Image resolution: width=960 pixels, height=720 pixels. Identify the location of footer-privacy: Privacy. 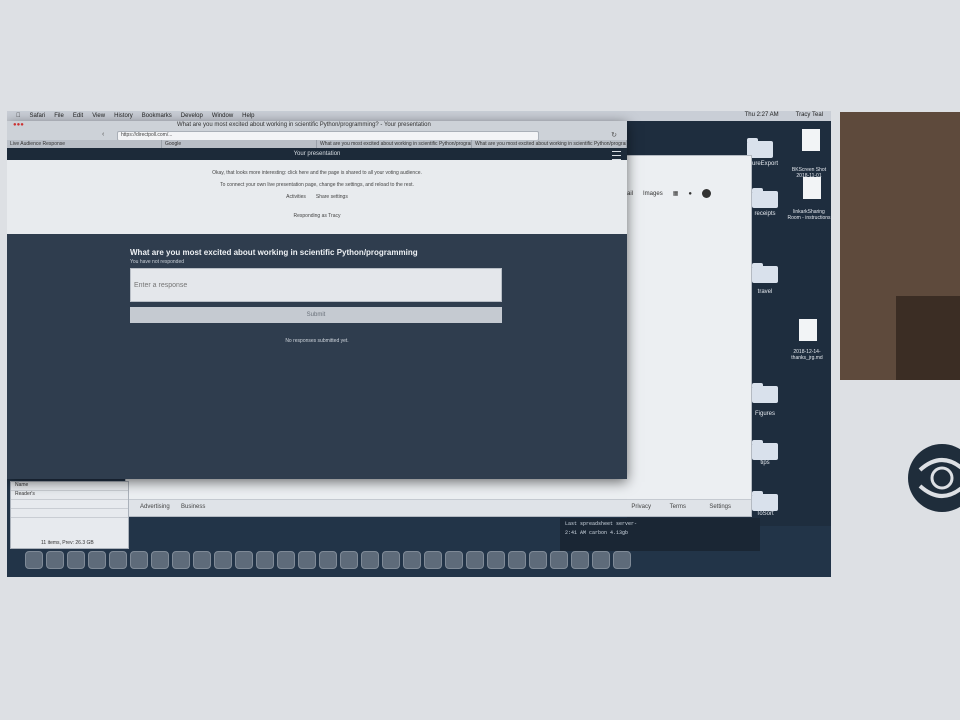
(641, 507).